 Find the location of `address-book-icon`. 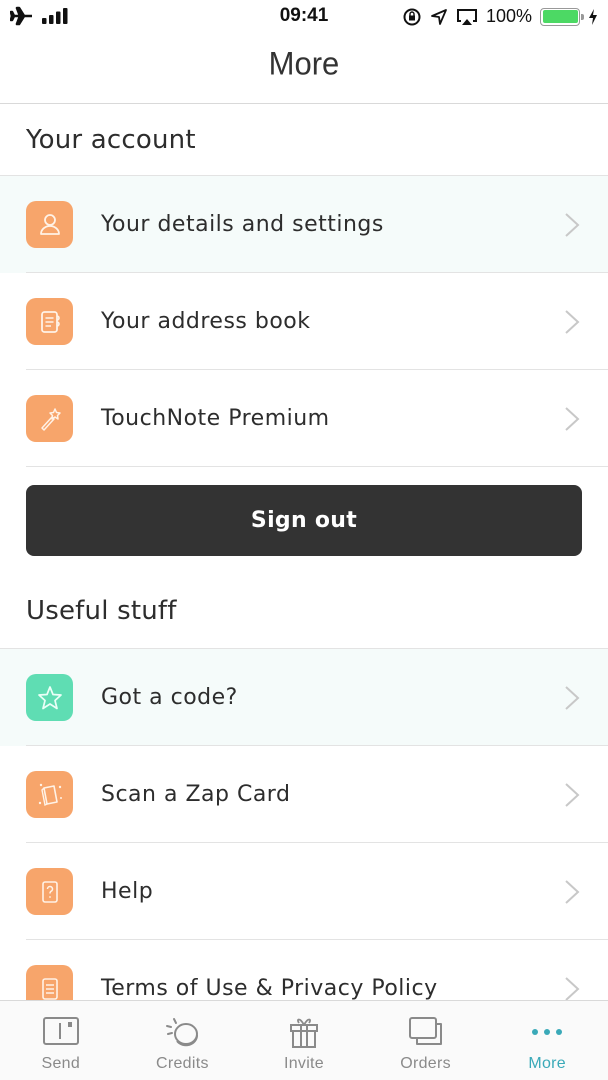

address-book-icon is located at coordinates (49, 321).